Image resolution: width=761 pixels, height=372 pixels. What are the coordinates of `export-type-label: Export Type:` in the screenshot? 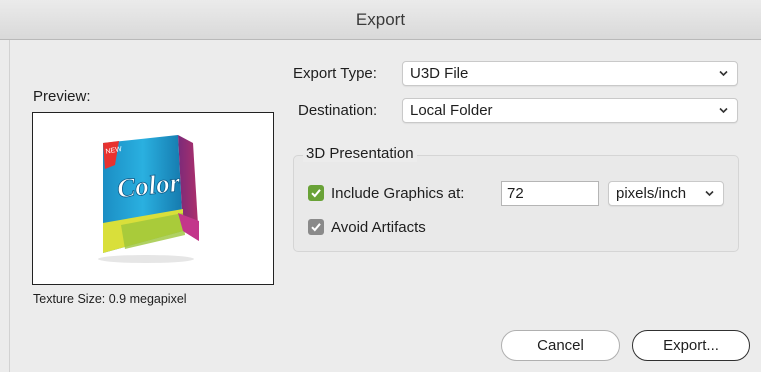 It's located at (335, 73).